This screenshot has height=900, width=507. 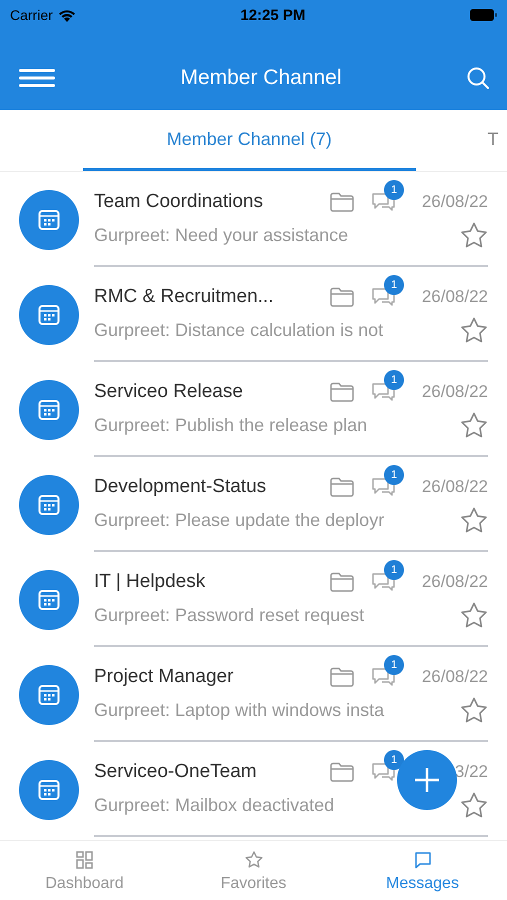 What do you see at coordinates (222, 235) in the screenshot?
I see `message-preview: Gurpreet: Need your assistance` at bounding box center [222, 235].